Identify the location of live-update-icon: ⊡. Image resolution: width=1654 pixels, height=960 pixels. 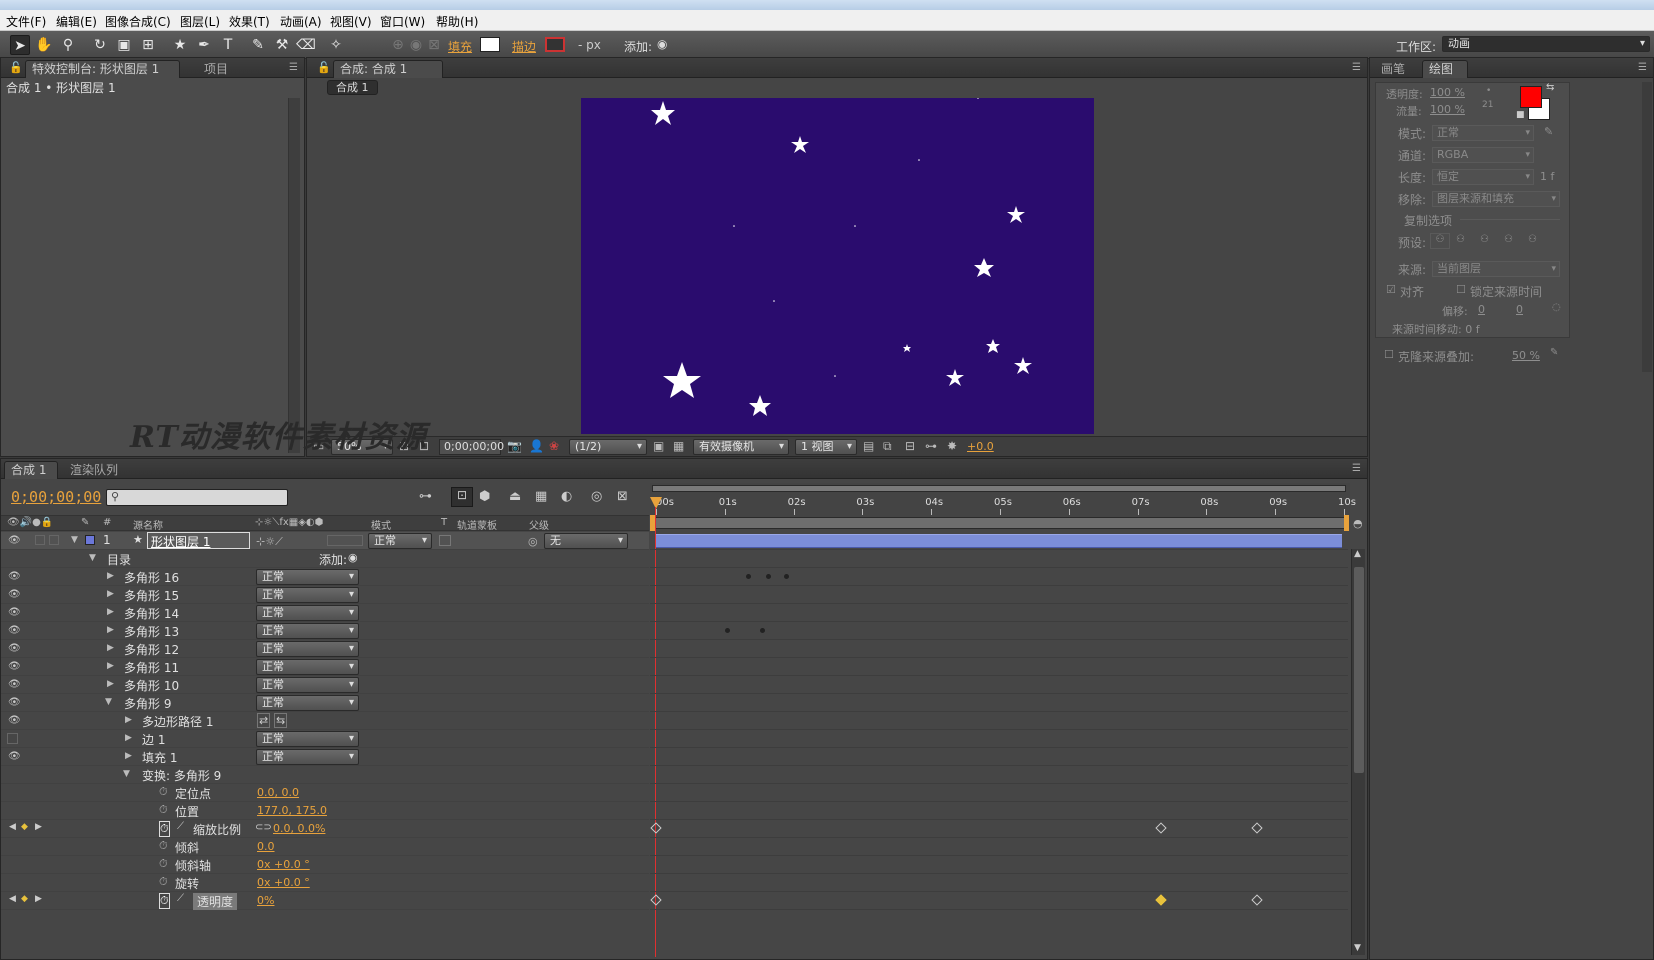
(462, 497).